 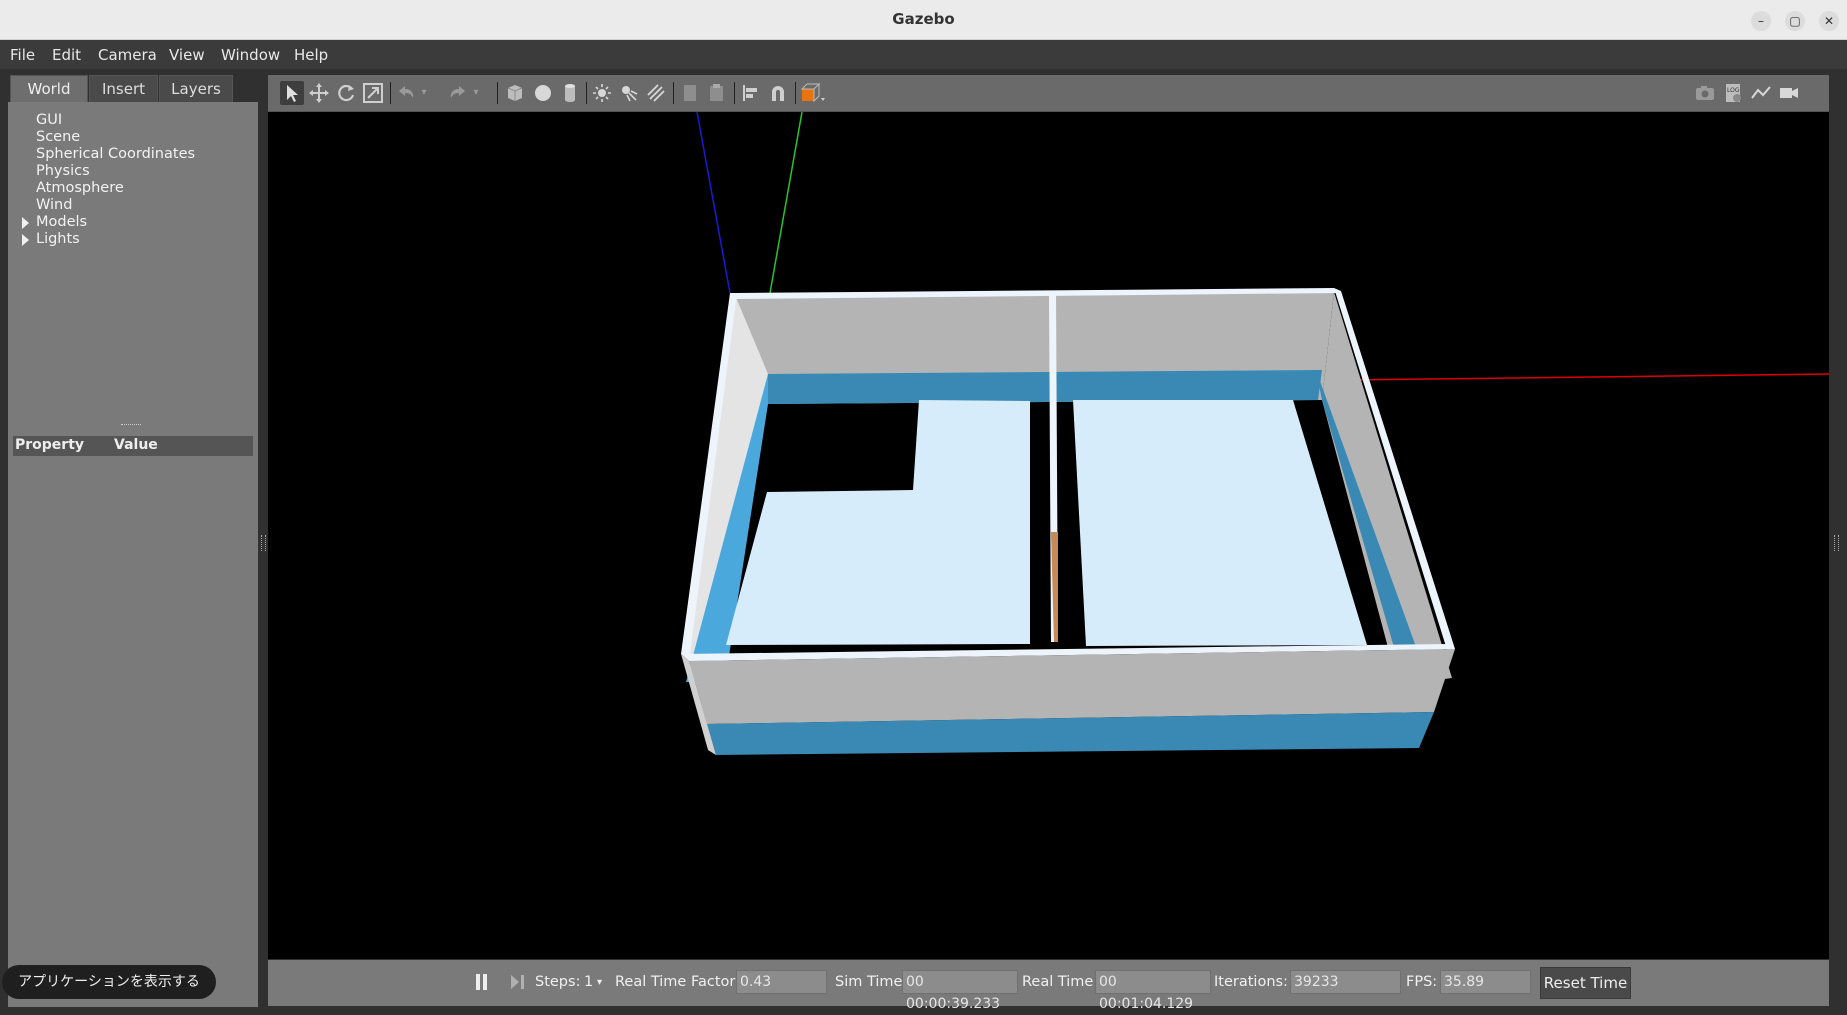 I want to click on close-button: ✕, so click(x=1829, y=21).